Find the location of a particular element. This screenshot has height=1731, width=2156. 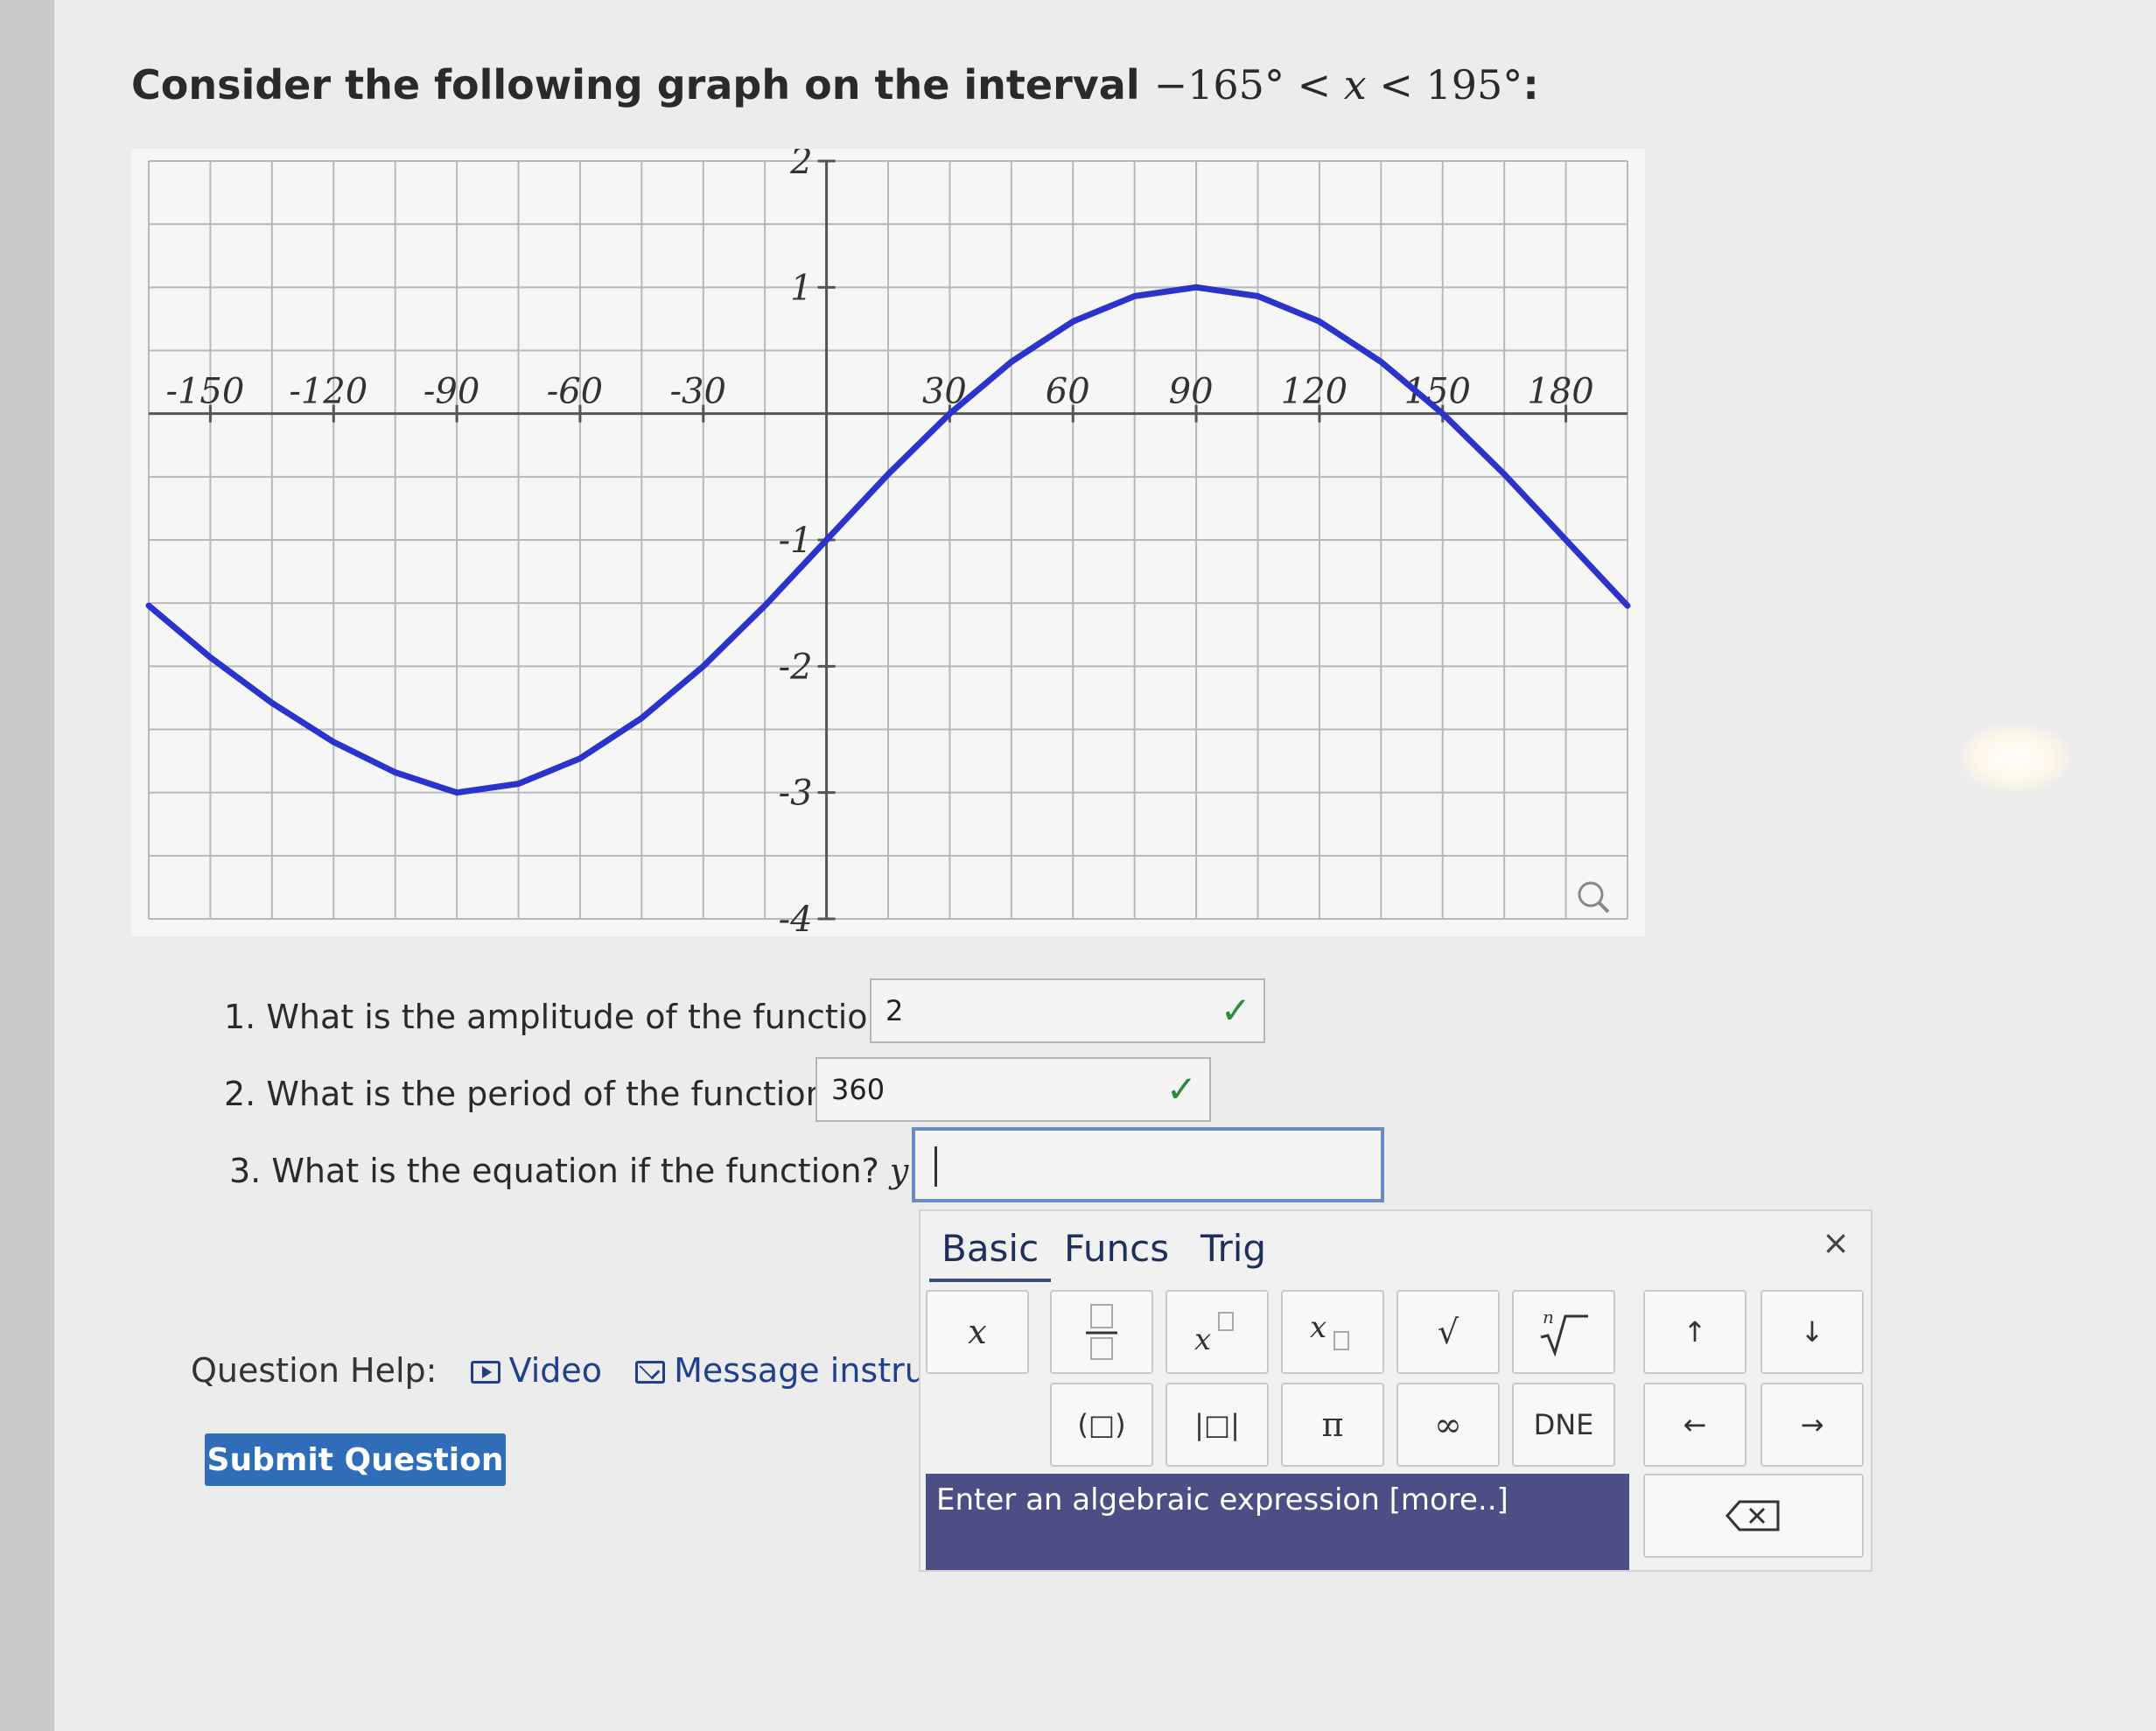

x-tick-label: -120 is located at coordinates (328, 392).